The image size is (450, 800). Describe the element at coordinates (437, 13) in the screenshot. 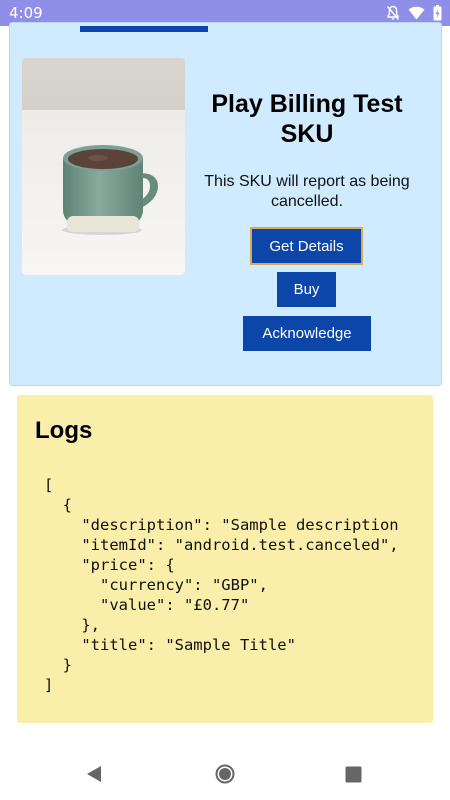

I see `battery-icon` at that location.